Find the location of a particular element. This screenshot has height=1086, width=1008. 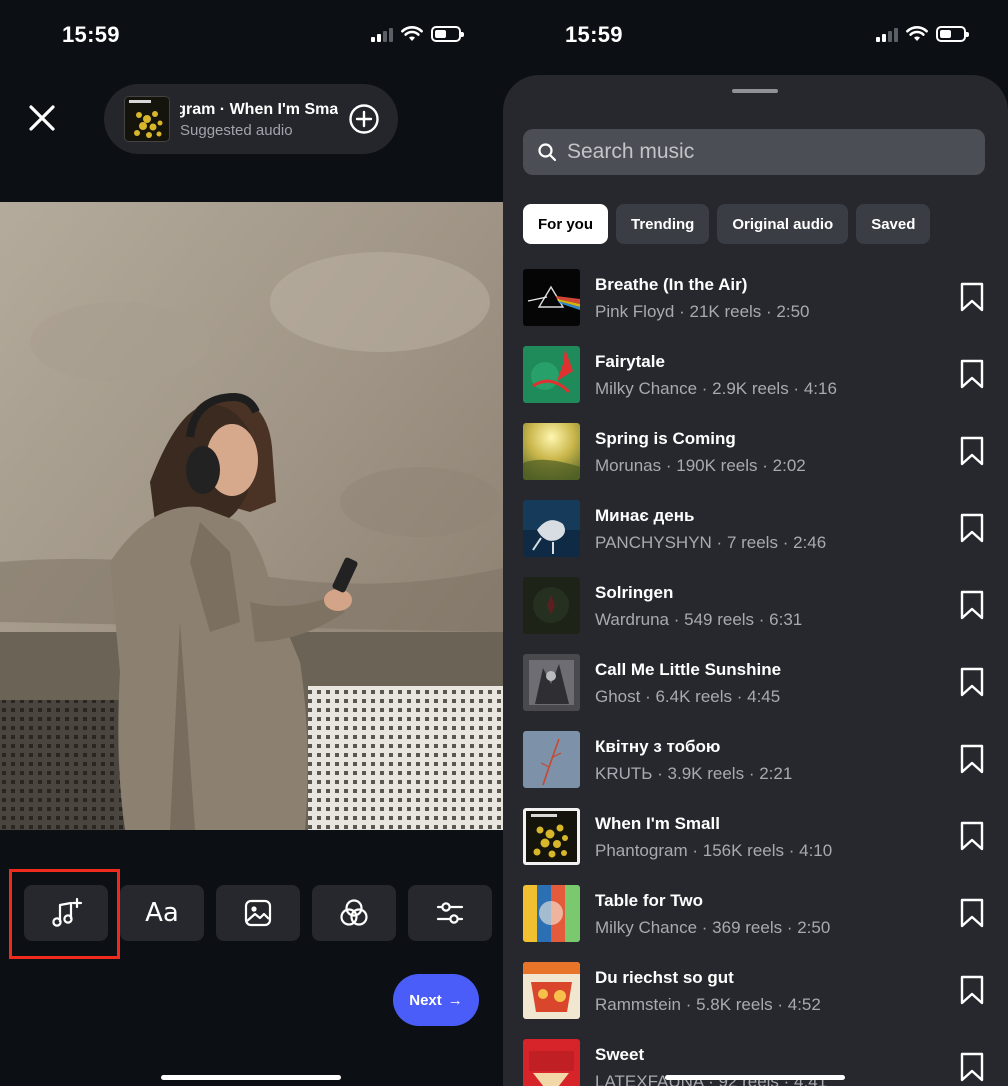

track-title: When I'm Small is located at coordinates (657, 823).